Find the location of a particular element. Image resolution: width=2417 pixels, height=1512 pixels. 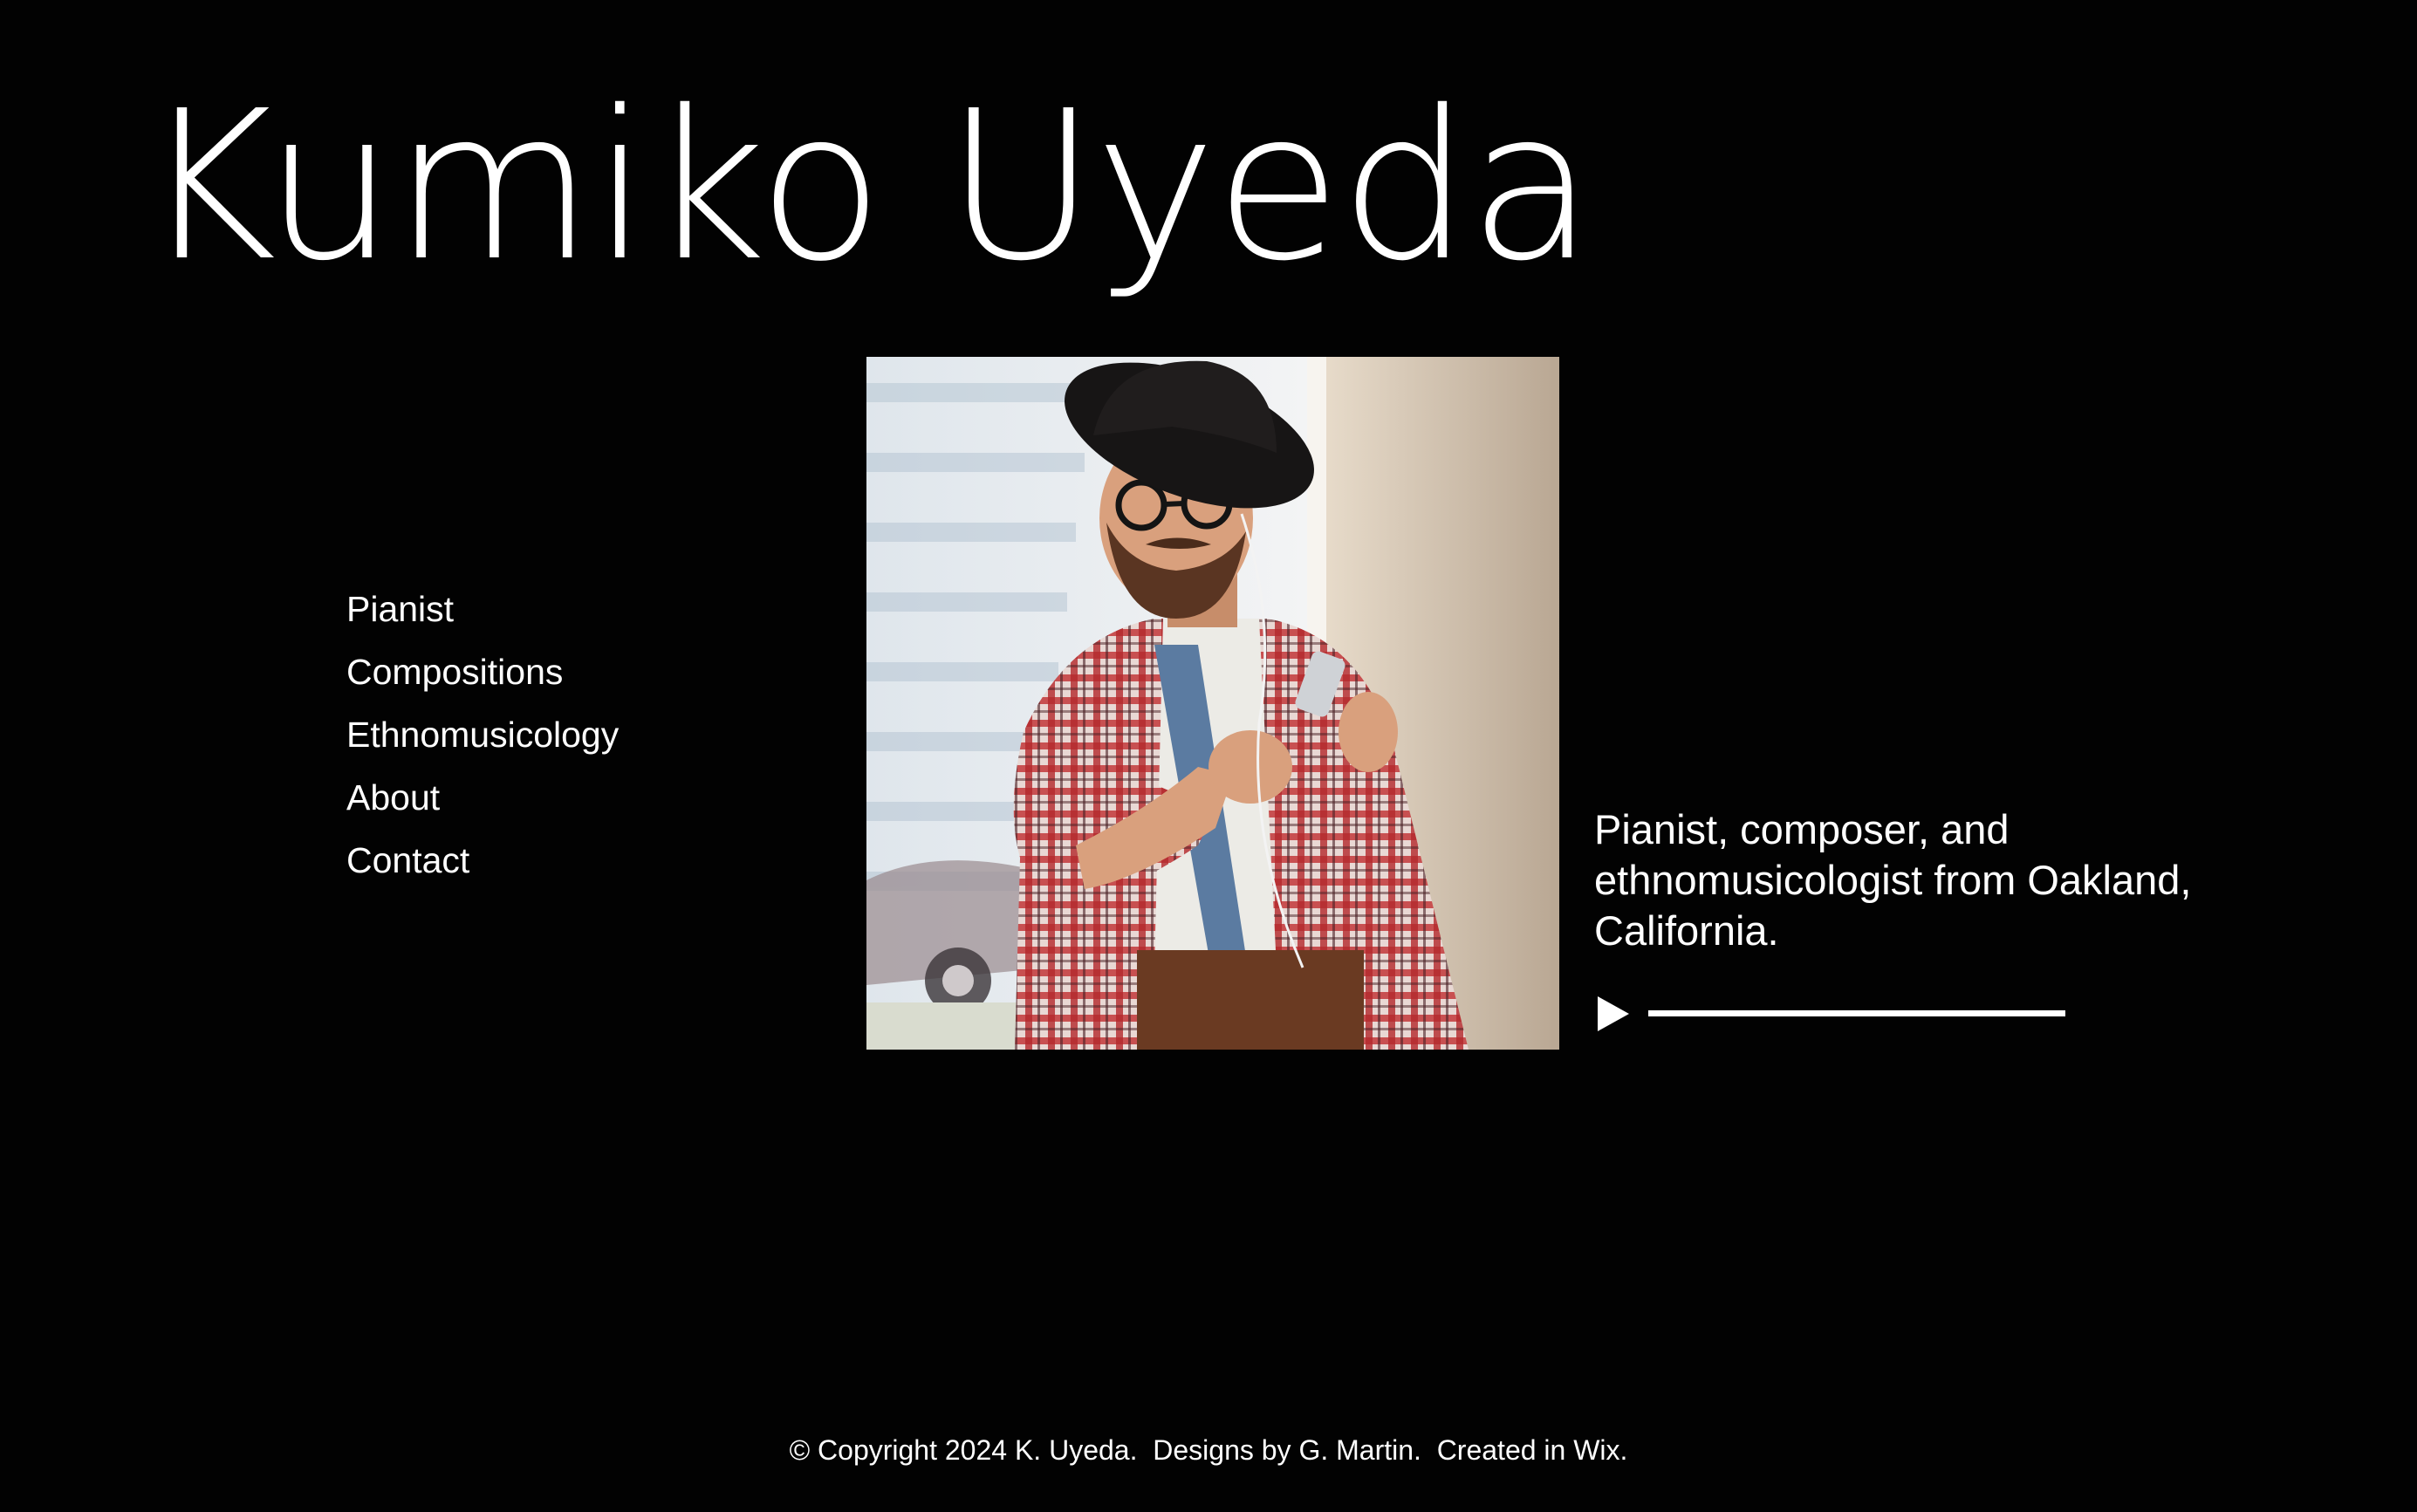

portrait-photo-illustration is located at coordinates (1213, 703).